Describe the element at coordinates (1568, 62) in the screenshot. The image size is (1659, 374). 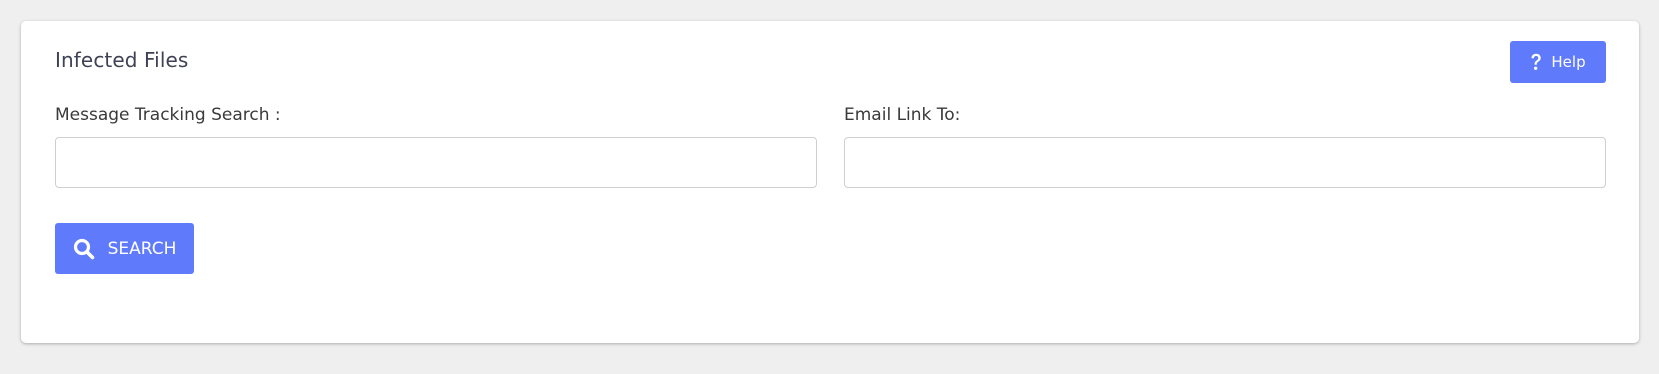
I see `help-button-label: Help` at that location.